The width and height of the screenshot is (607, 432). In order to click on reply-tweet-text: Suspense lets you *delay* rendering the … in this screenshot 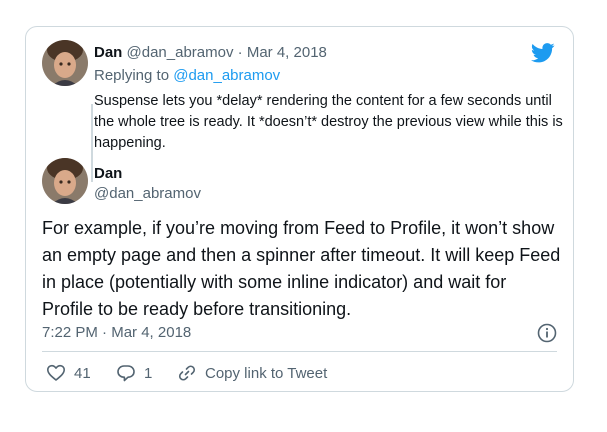, I will do `click(328, 122)`.